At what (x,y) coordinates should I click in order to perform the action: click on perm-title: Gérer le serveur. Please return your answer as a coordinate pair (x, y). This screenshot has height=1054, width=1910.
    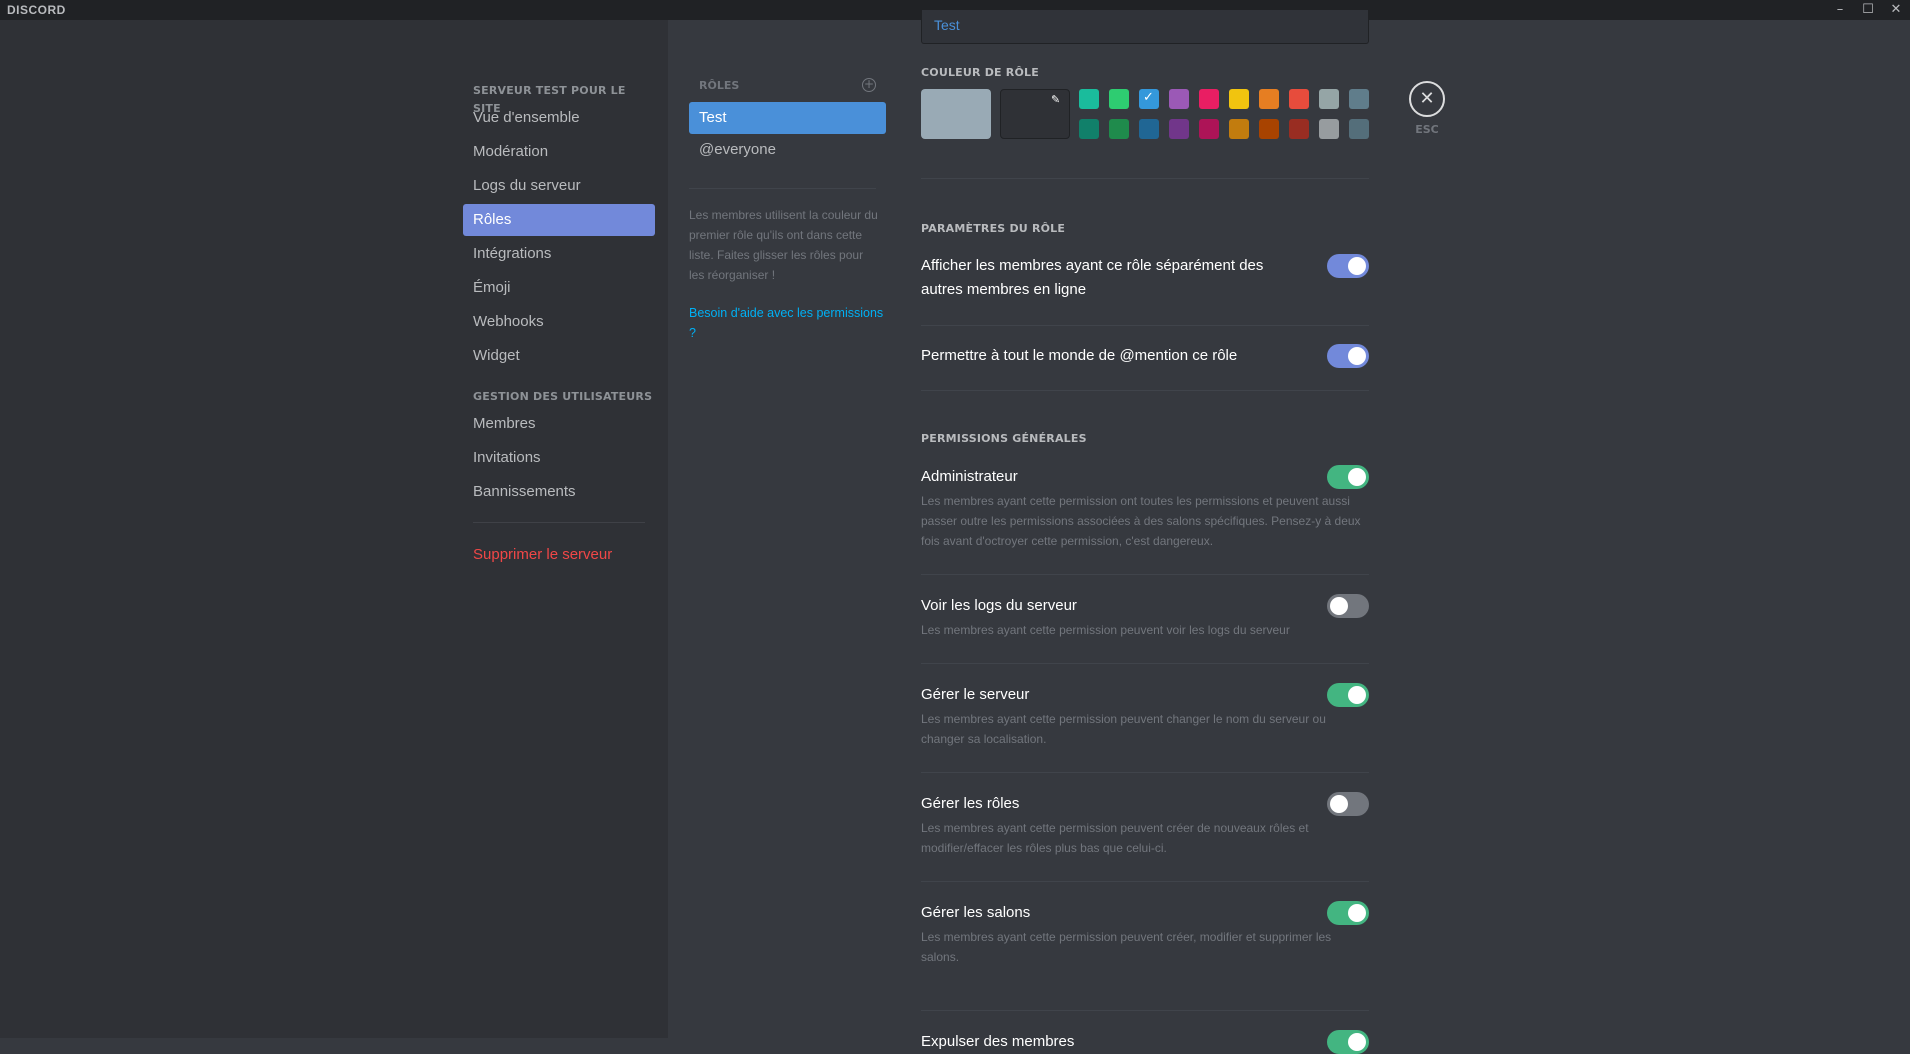
    Looking at the image, I should click on (975, 694).